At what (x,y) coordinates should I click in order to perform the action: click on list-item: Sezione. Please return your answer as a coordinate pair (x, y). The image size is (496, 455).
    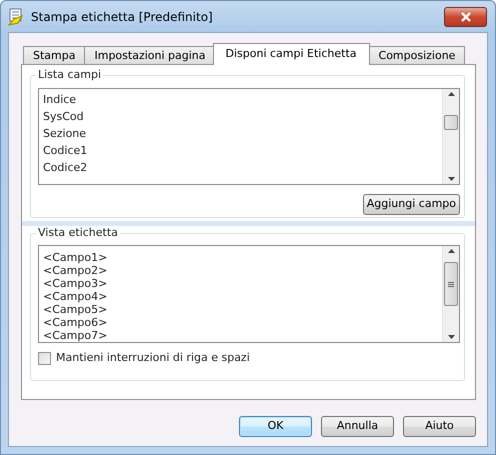
    Looking at the image, I should click on (240, 133).